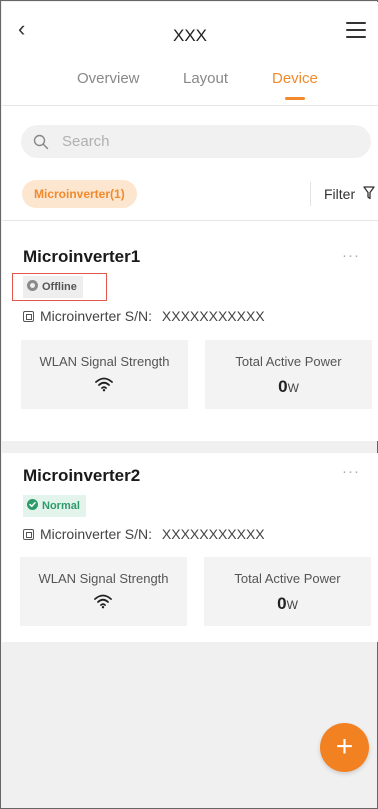  I want to click on add-device-button: +, so click(344, 747).